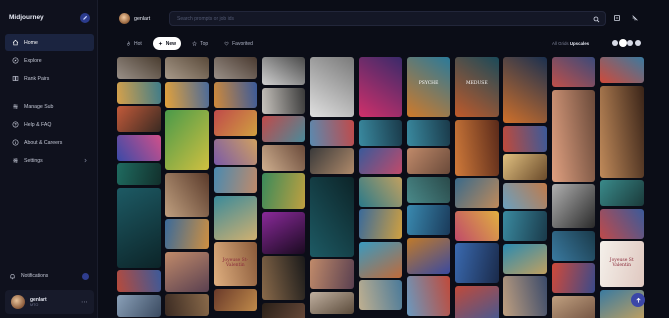 This screenshot has height=318, width=669. Describe the element at coordinates (635, 18) in the screenshot. I see `light-mode-icon` at that location.